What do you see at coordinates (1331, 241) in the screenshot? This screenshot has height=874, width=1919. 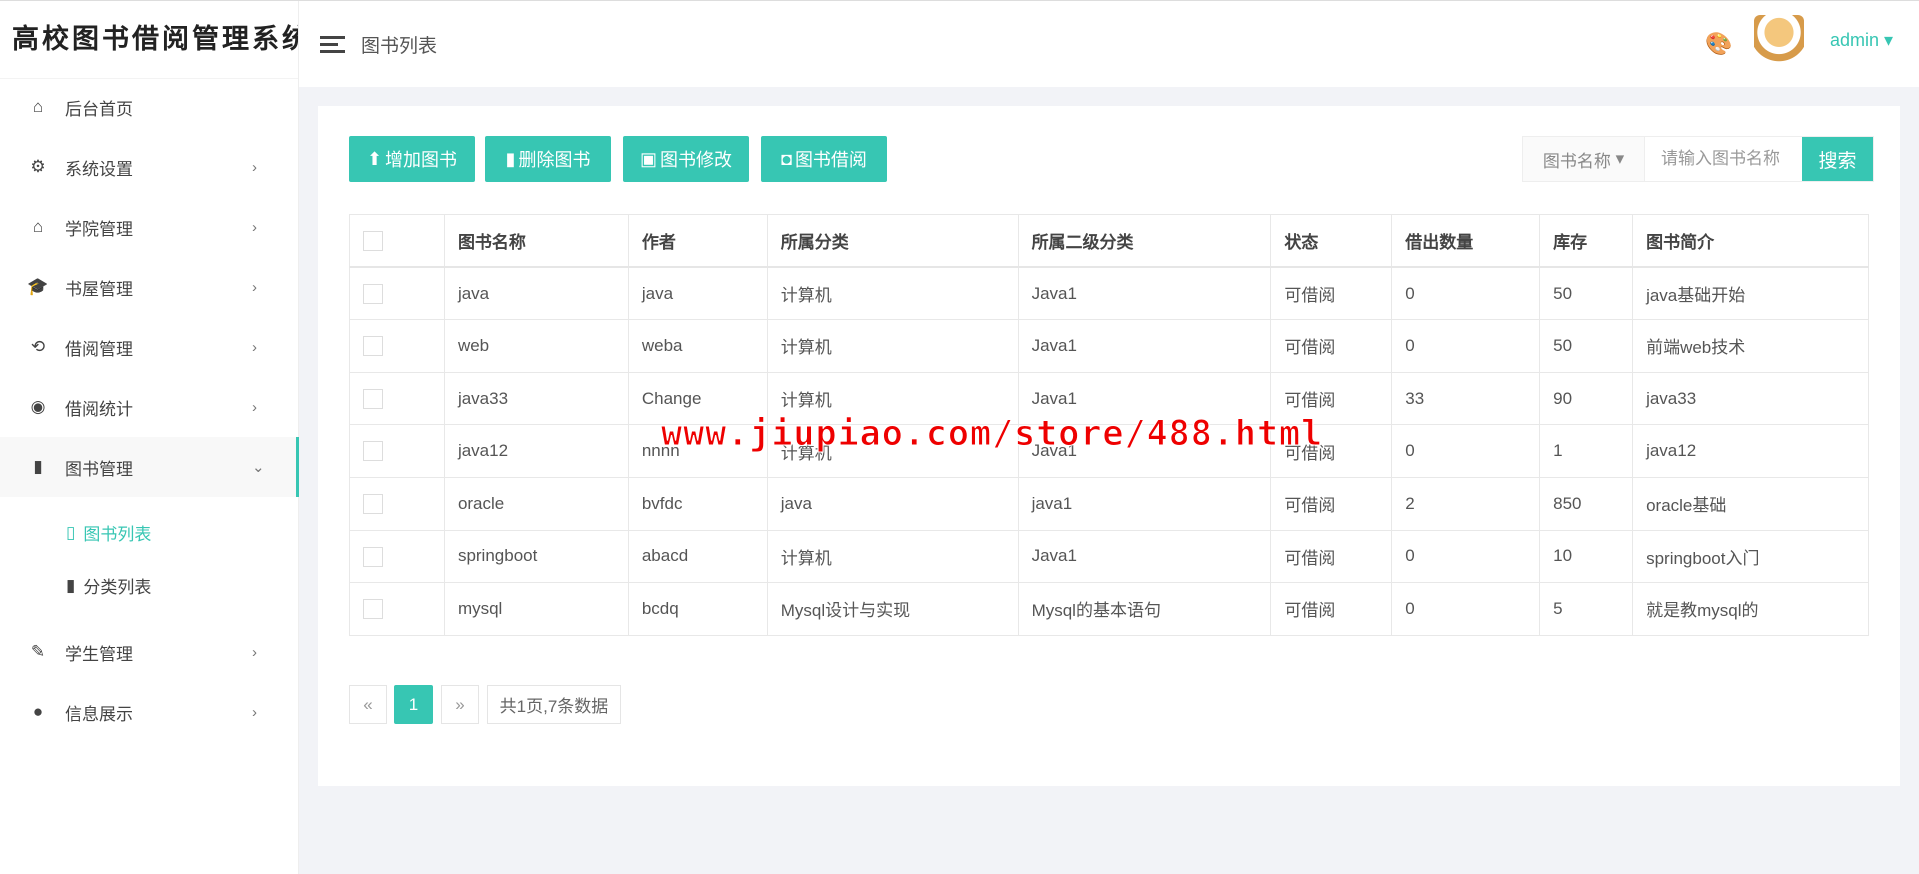 I see `column-header: 状态` at bounding box center [1331, 241].